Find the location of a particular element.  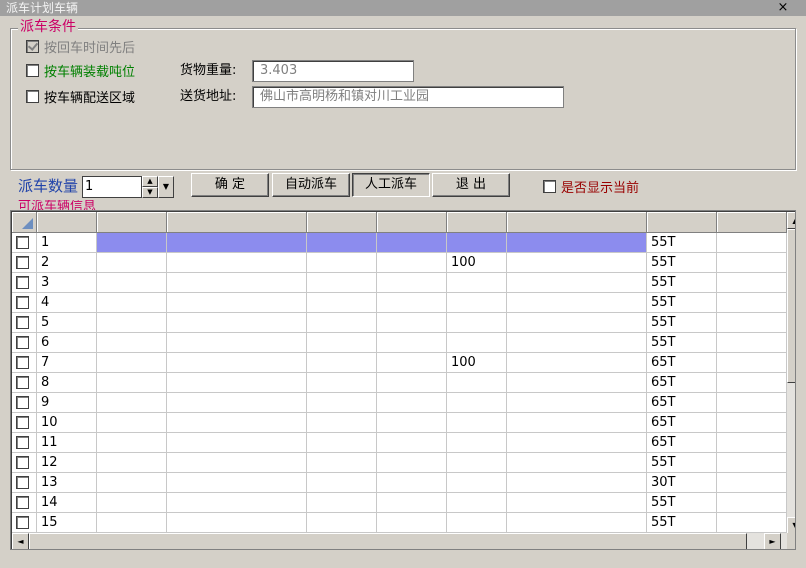

exit-button: 退 出 is located at coordinates (471, 185).